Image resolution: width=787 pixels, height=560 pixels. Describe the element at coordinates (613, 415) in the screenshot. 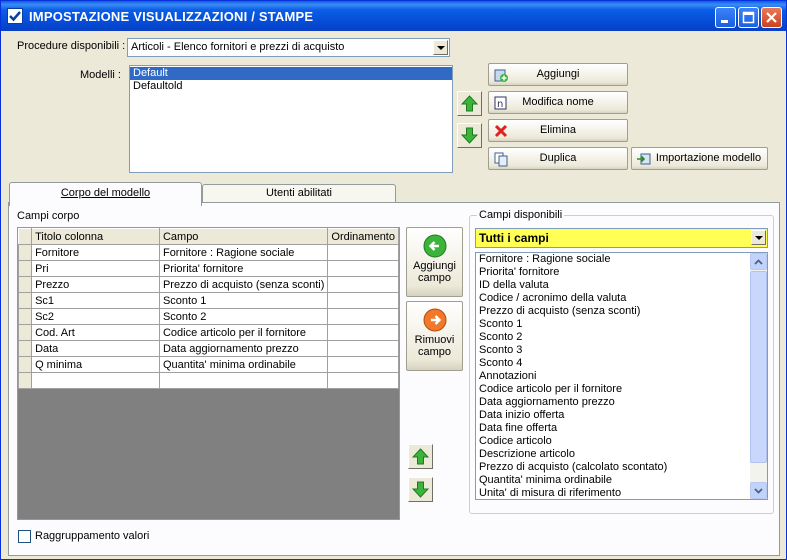

I see `list-item: Data inizio offerta` at that location.